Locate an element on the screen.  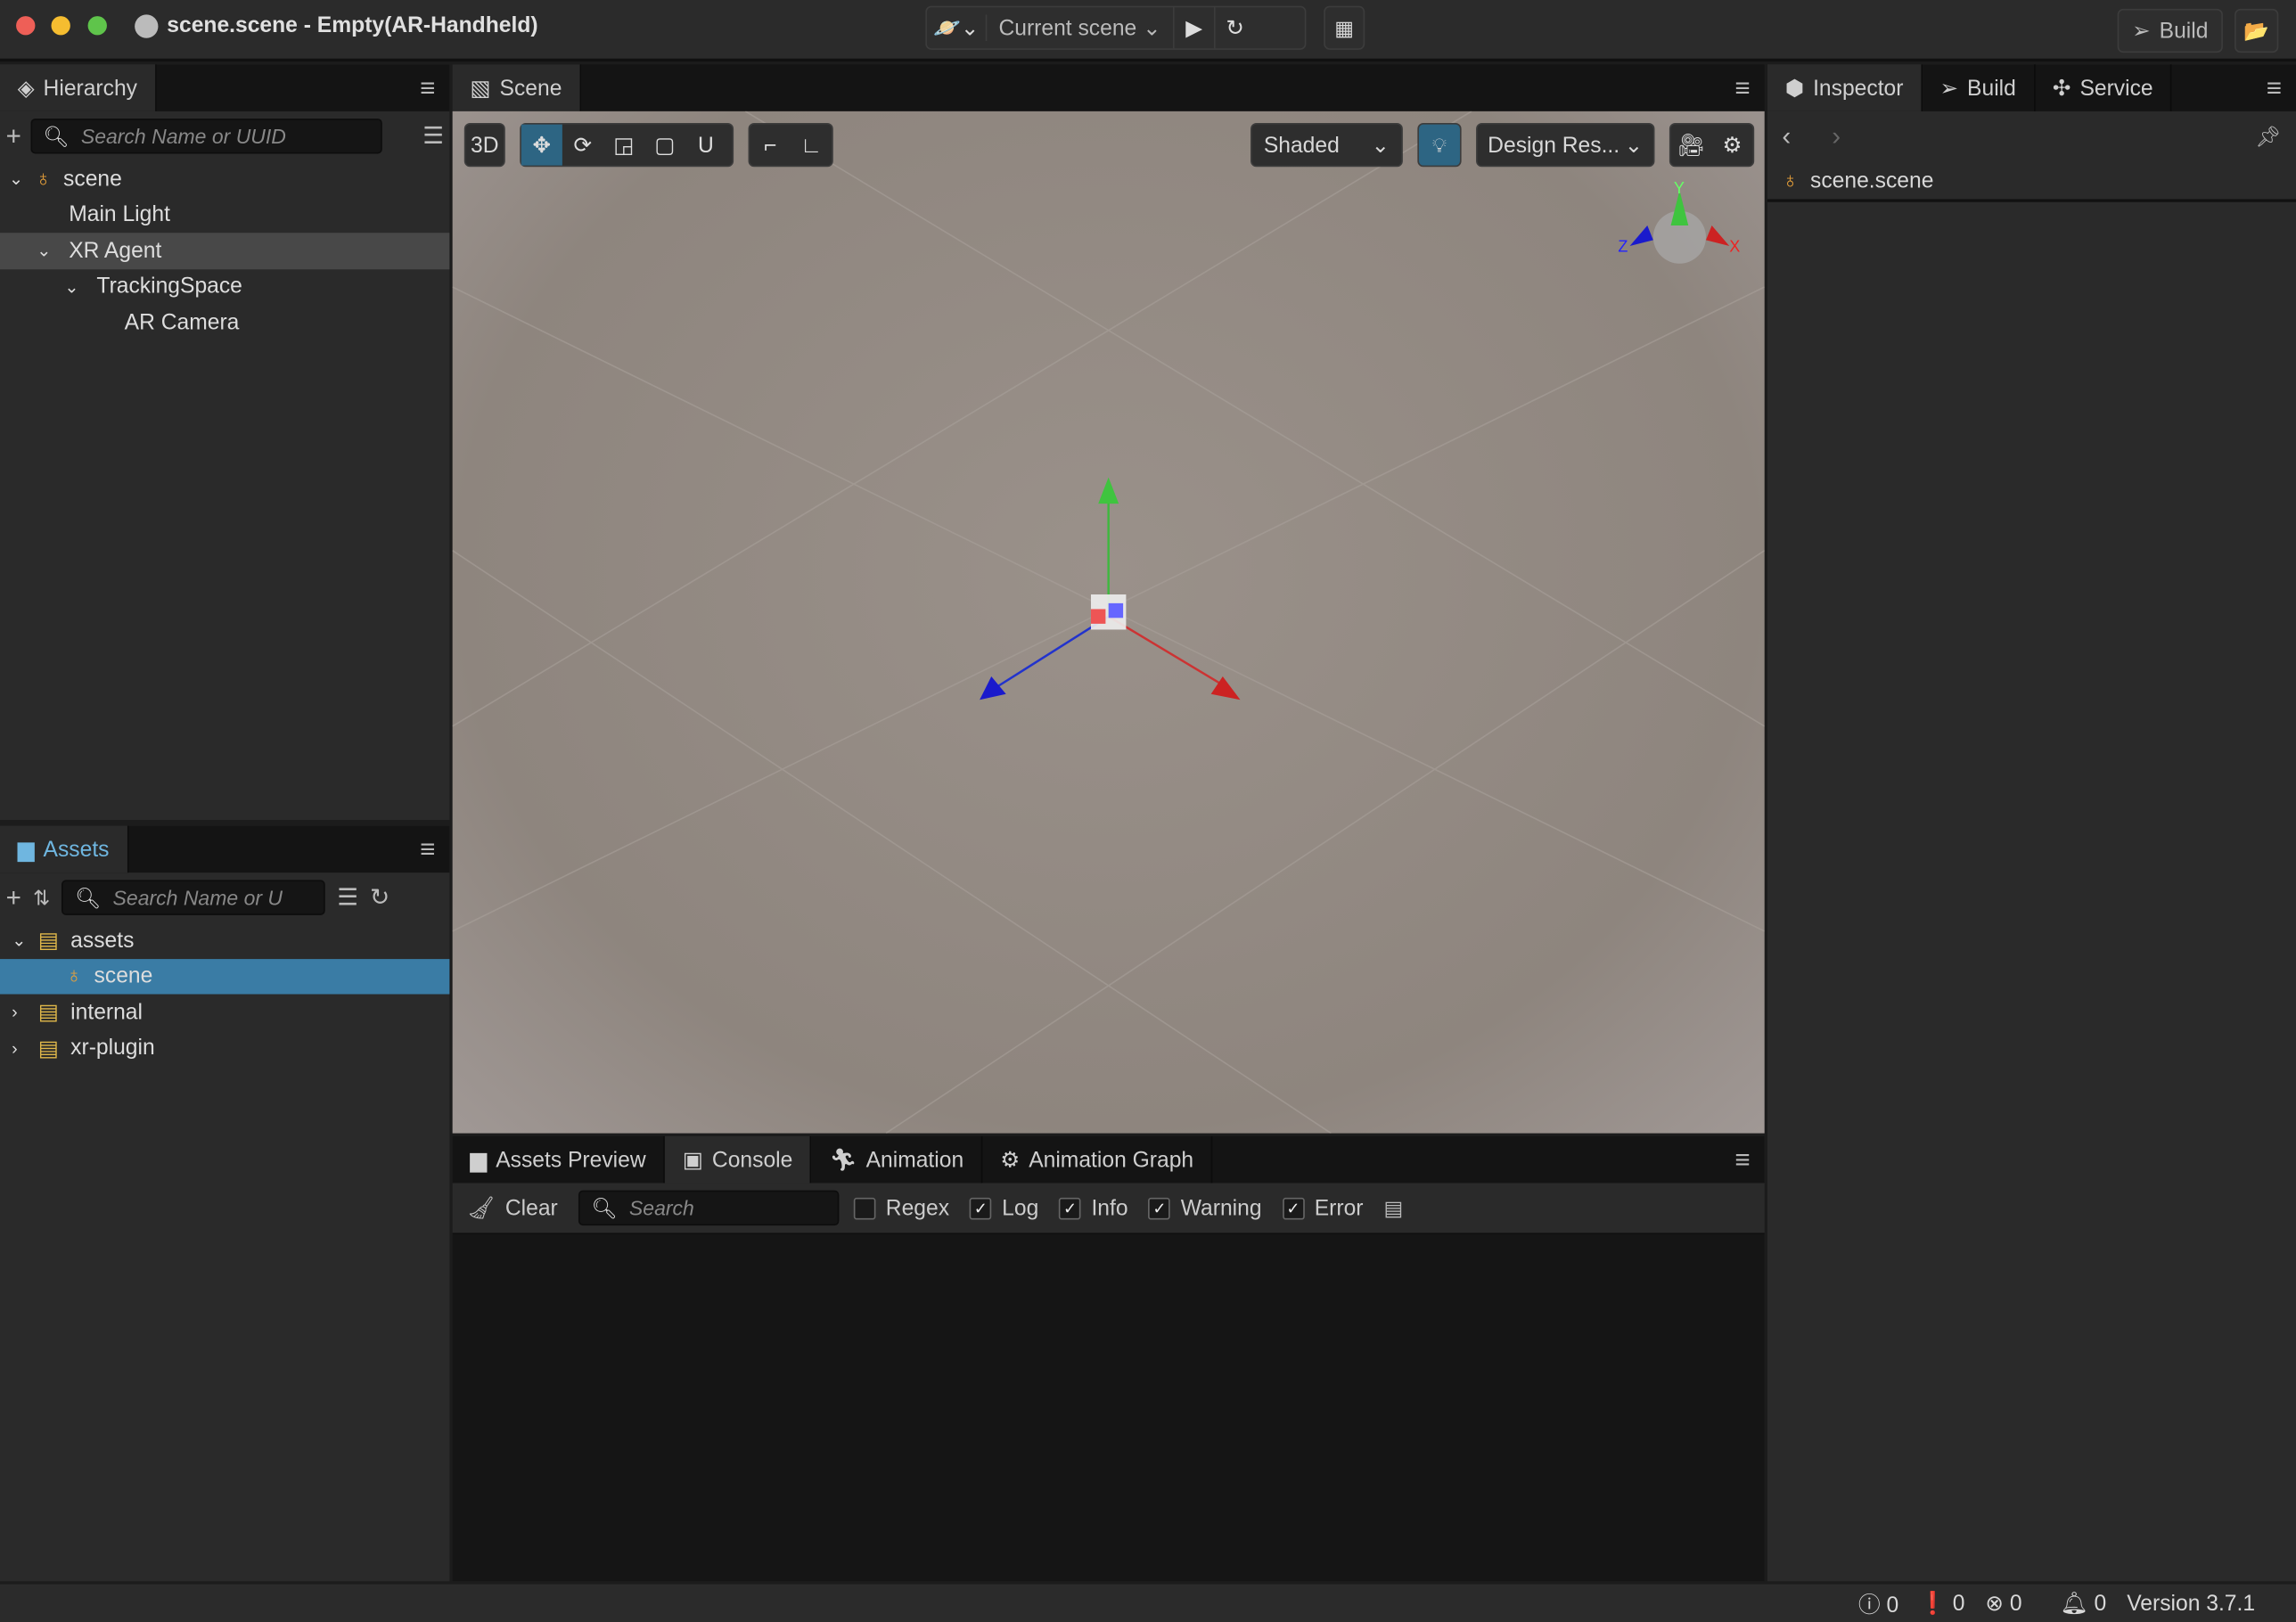
3d-toggle-button: 3D is located at coordinates (484, 145).